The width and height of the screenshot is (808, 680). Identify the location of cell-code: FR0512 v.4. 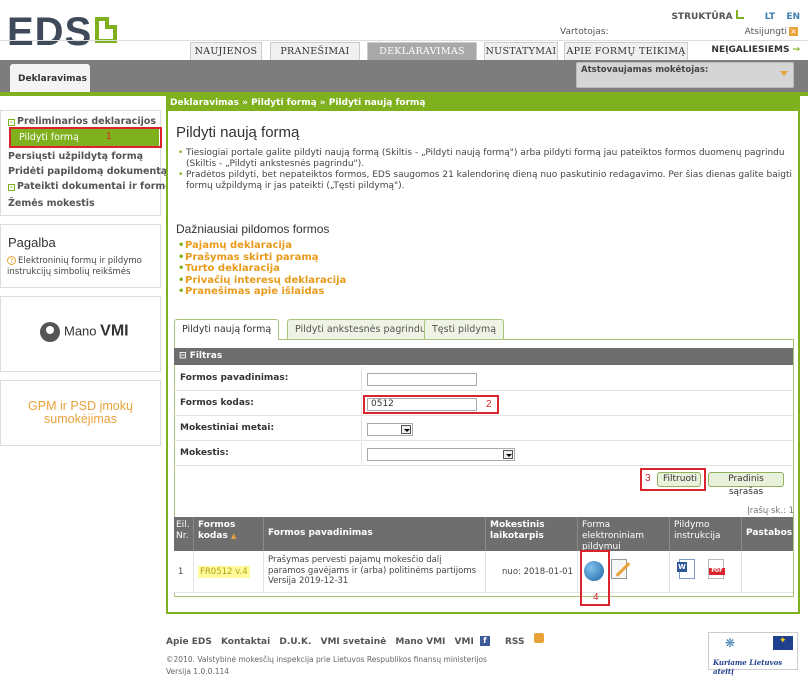
(229, 572).